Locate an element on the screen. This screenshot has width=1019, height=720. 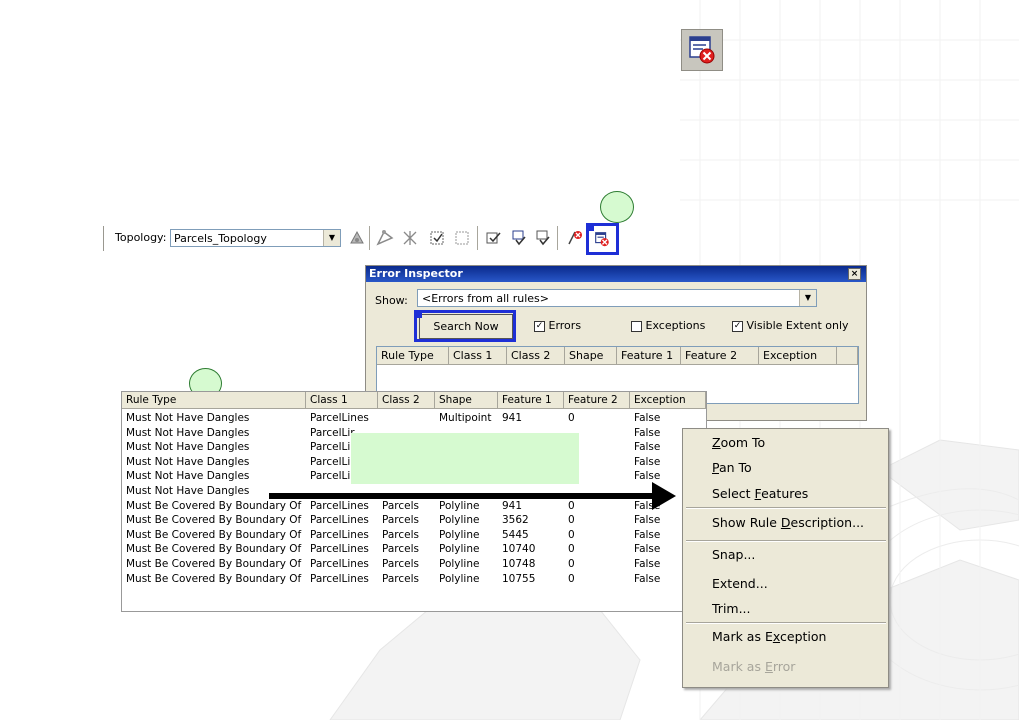
mnemonic: D is located at coordinates (785, 522).